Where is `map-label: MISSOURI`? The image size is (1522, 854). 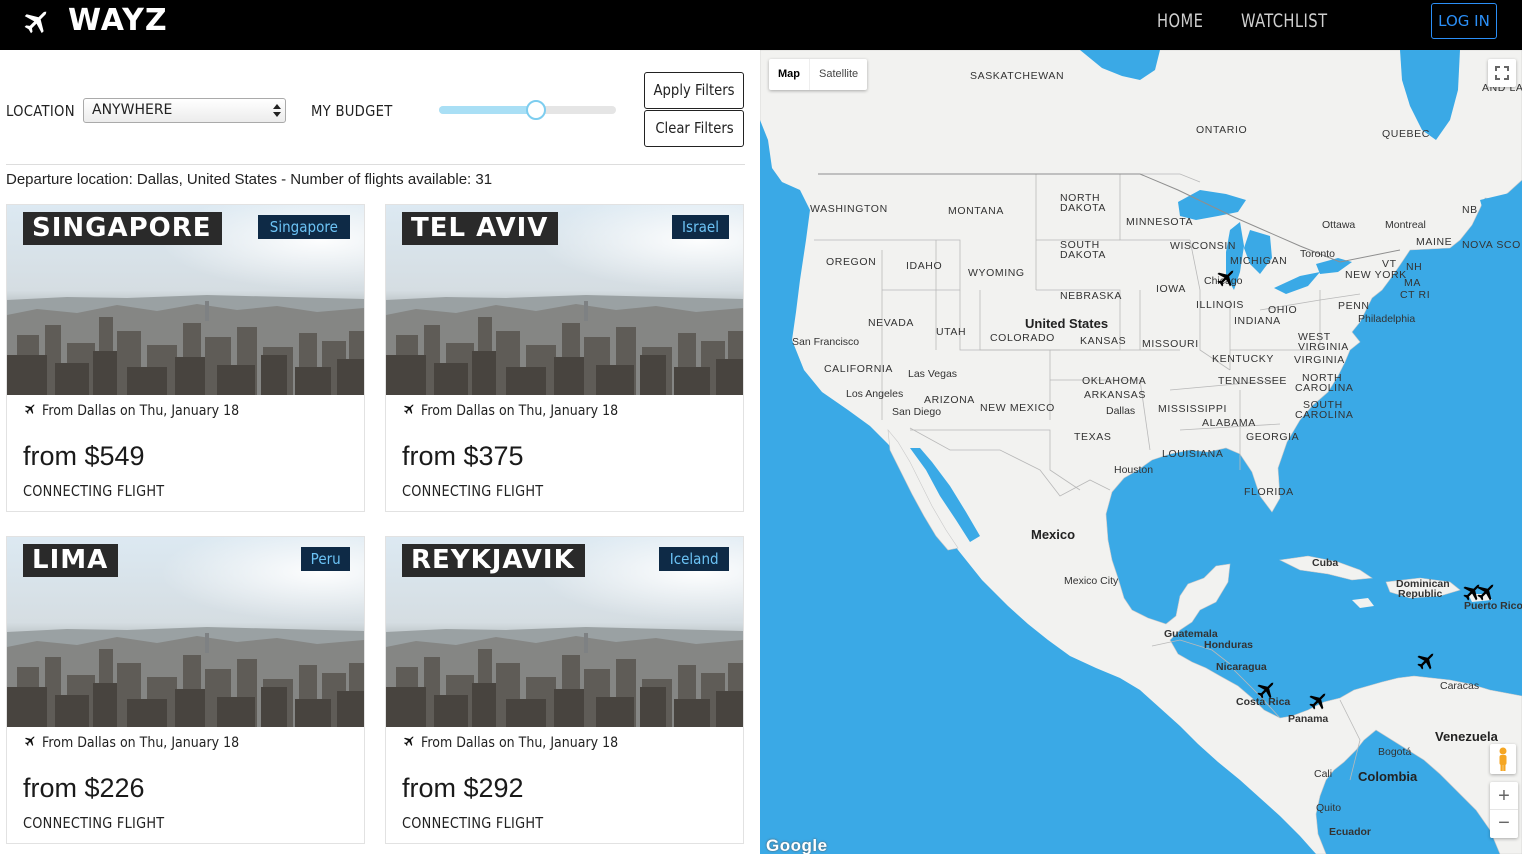
map-label: MISSOURI is located at coordinates (1170, 344).